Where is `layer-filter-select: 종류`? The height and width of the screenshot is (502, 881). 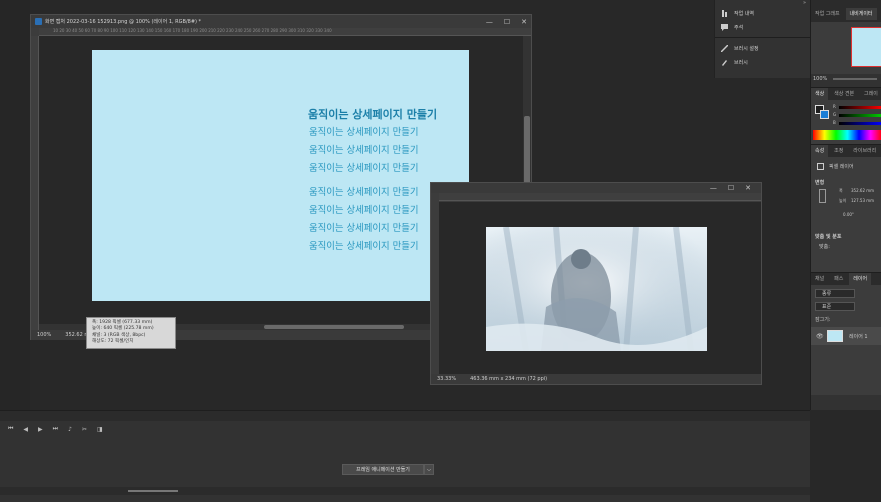
layer-filter-select: 종류 is located at coordinates (835, 293).